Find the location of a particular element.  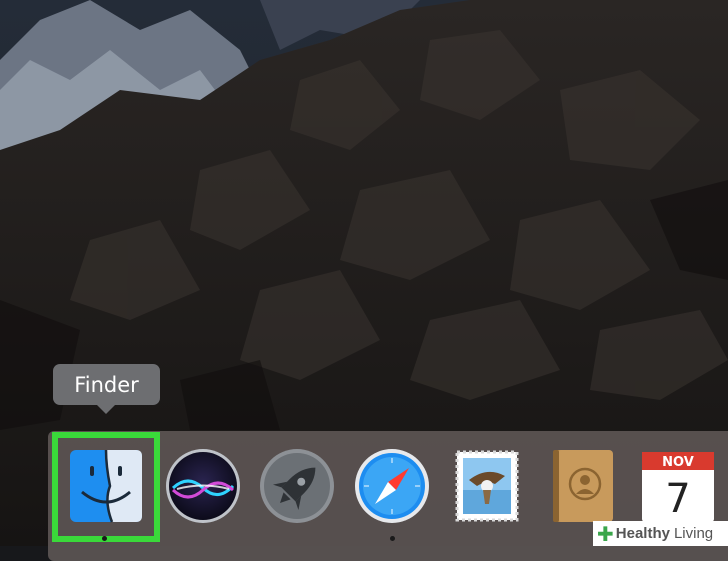

dock-item-contacts is located at coordinates (583, 486).